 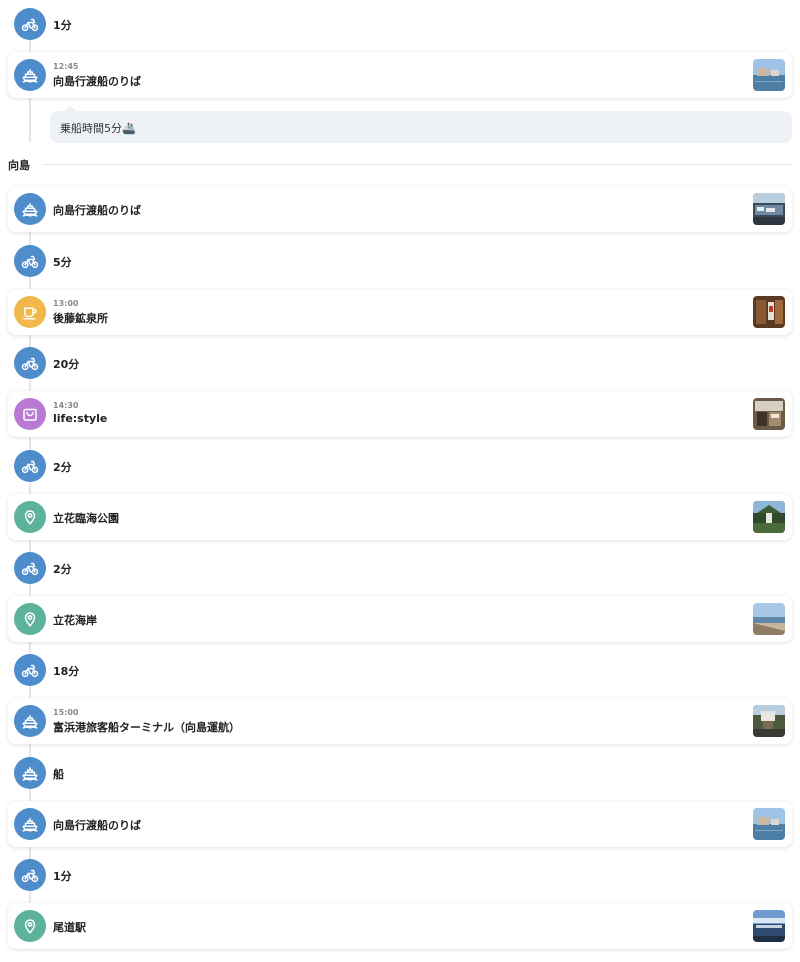 What do you see at coordinates (66, 405) in the screenshot?
I see `spot-time: 14:30` at bounding box center [66, 405].